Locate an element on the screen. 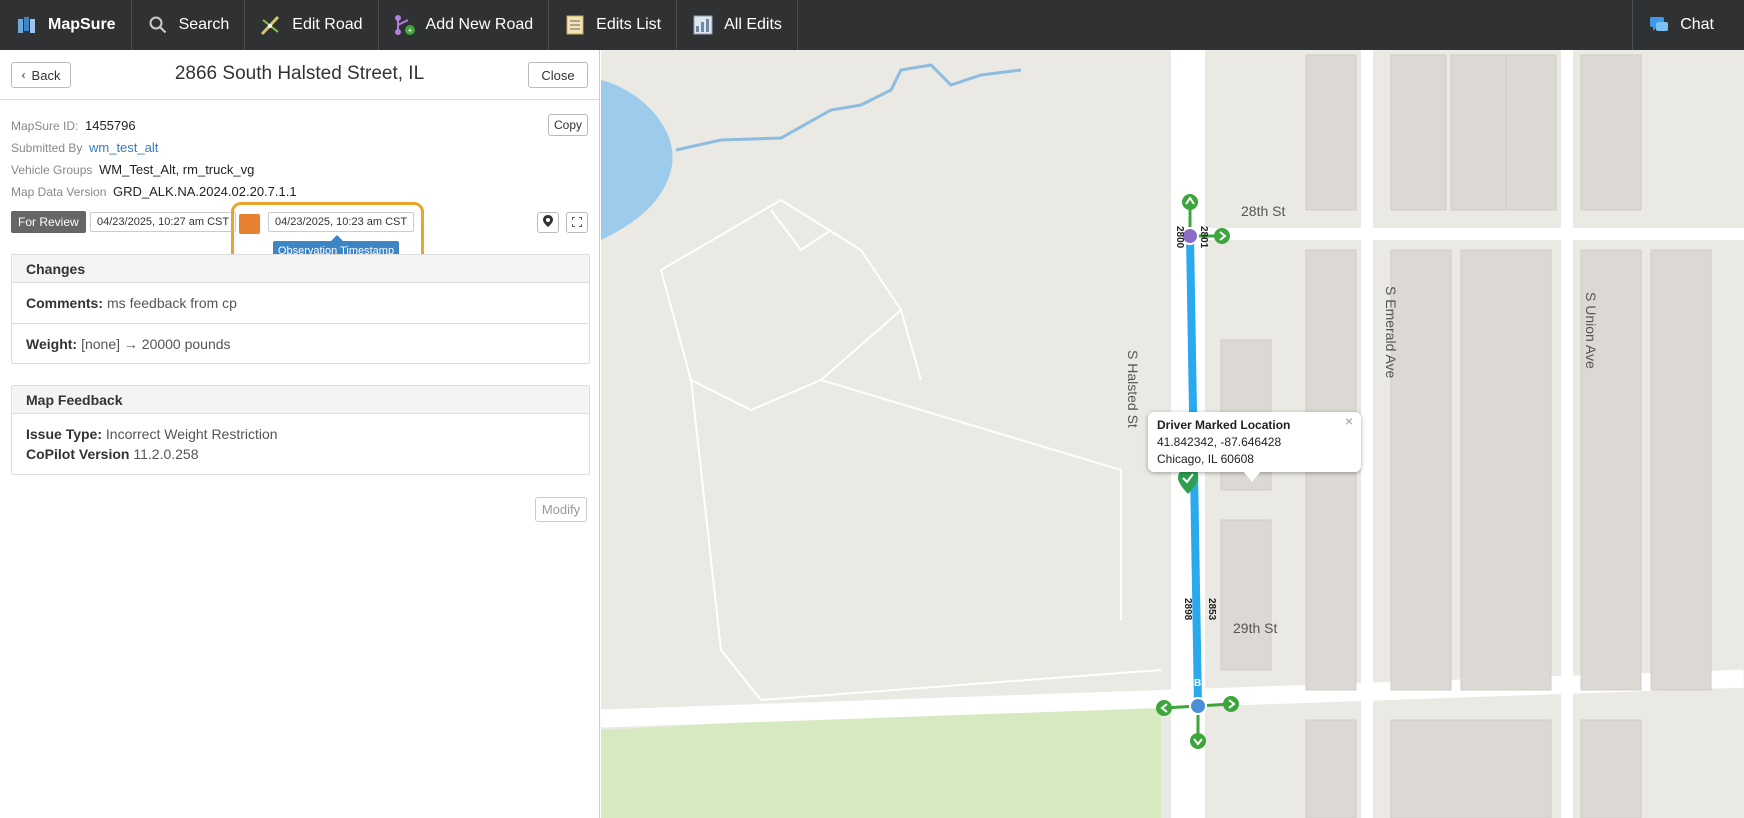 Image resolution: width=1744 pixels, height=818 pixels. edit-road-label: Edit Road is located at coordinates (327, 24).